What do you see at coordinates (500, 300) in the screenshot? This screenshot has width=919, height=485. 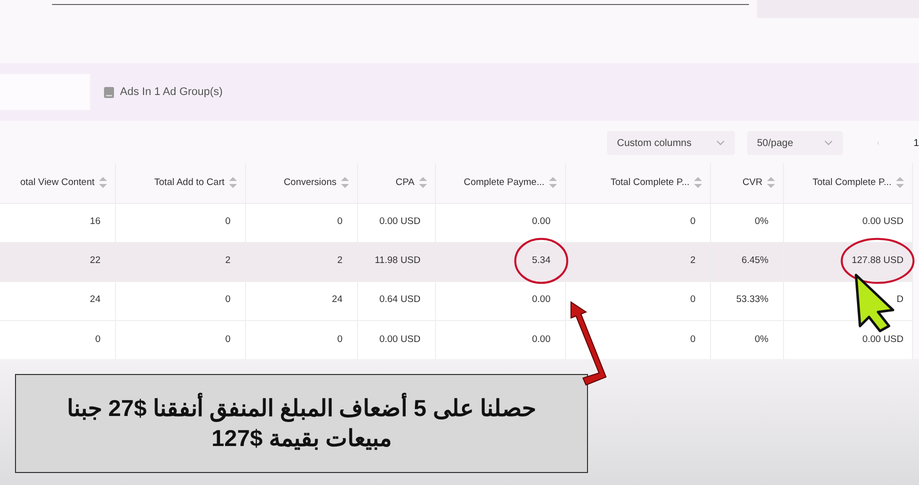 I see `table-cell: 0.00` at bounding box center [500, 300].